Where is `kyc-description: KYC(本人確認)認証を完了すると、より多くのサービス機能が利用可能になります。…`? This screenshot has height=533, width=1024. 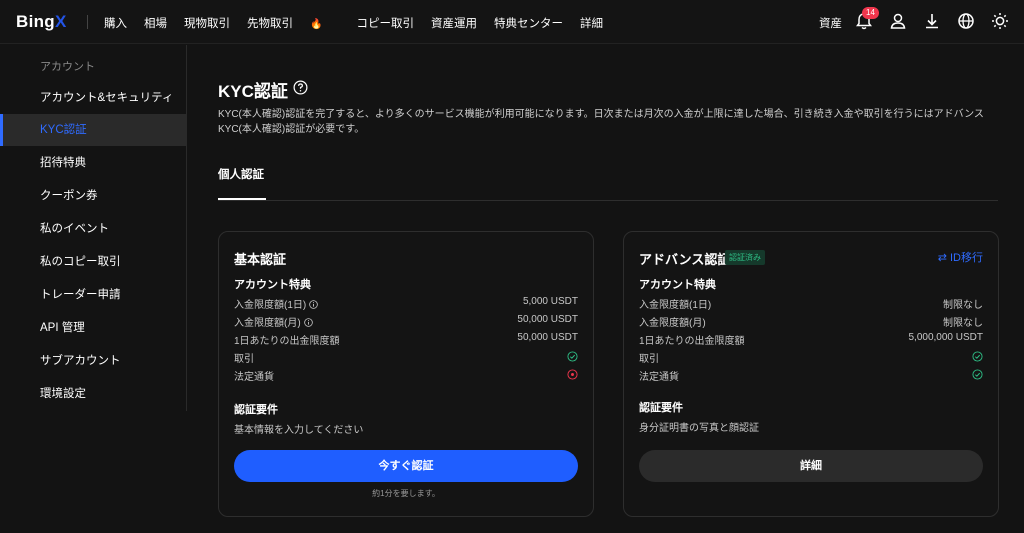 kyc-description: KYC(本人確認)認証を完了すると、より多くのサービス機能が利用可能になります。… is located at coordinates (601, 122).